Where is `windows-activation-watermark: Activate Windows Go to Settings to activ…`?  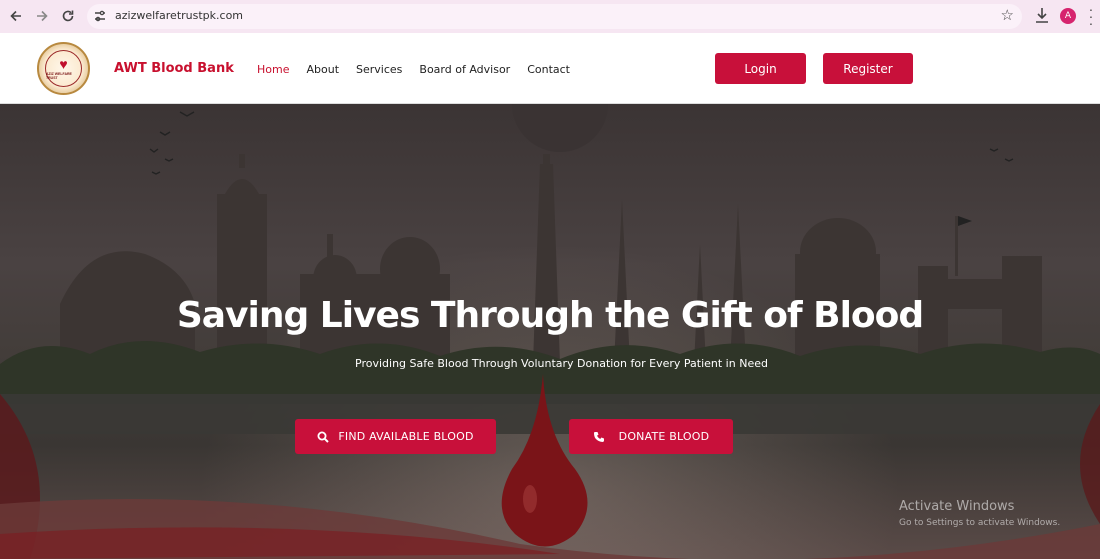 windows-activation-watermark: Activate Windows Go to Settings to activ… is located at coordinates (979, 513).